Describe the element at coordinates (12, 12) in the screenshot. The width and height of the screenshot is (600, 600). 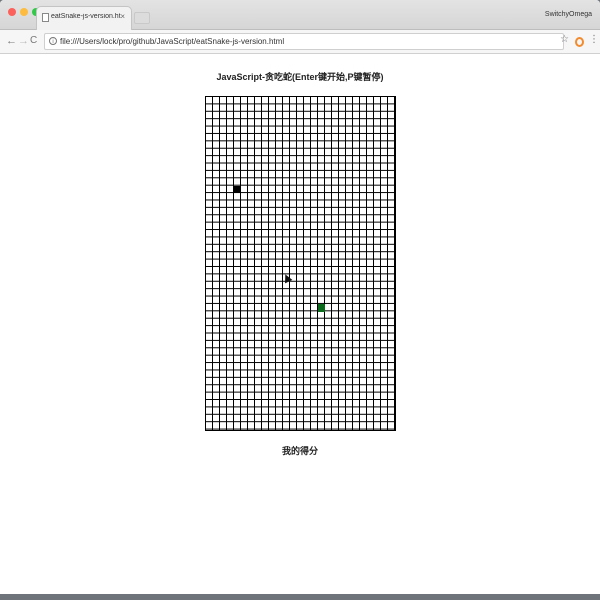
I see `window-close-button` at that location.